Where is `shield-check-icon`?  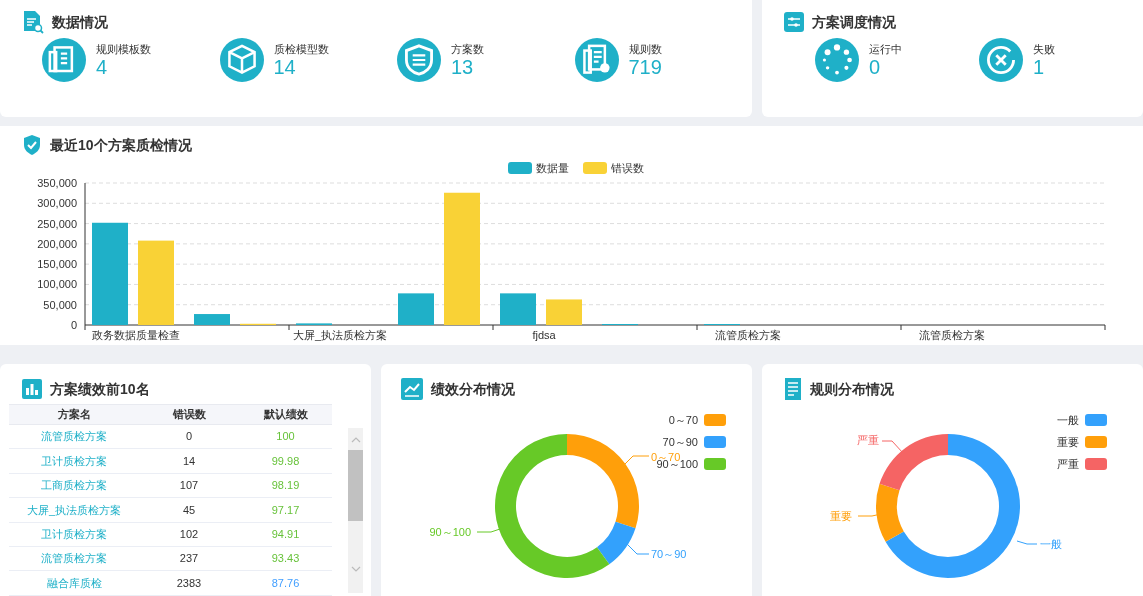
shield-check-icon is located at coordinates (32, 145).